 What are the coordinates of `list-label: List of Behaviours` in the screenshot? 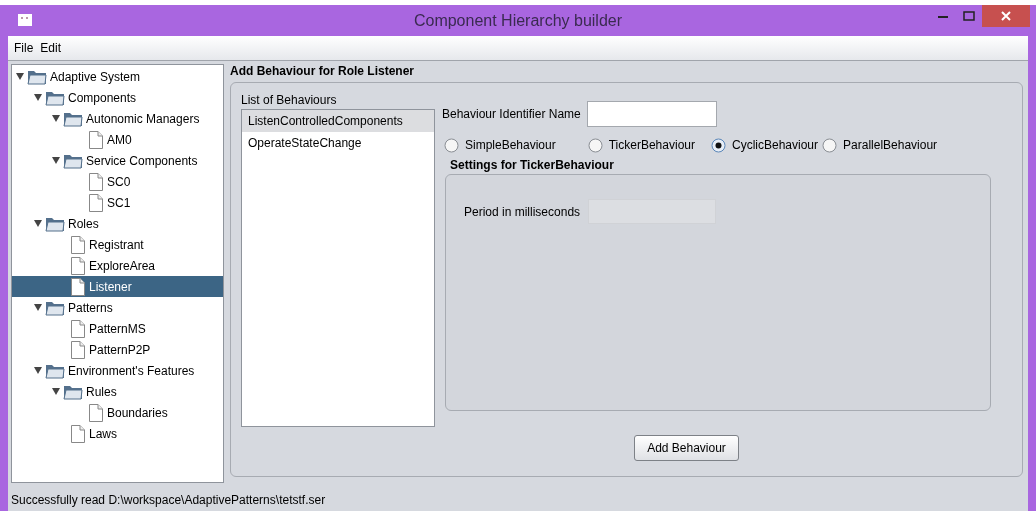 It's located at (289, 100).